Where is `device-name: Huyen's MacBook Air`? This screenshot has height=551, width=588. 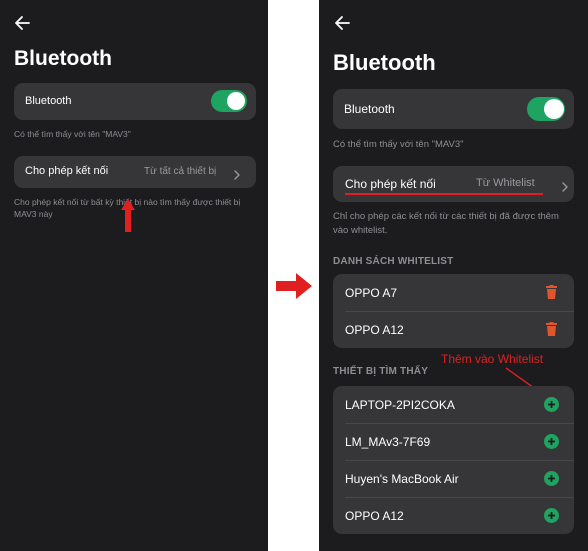
device-name: Huyen's MacBook Air is located at coordinates (402, 479).